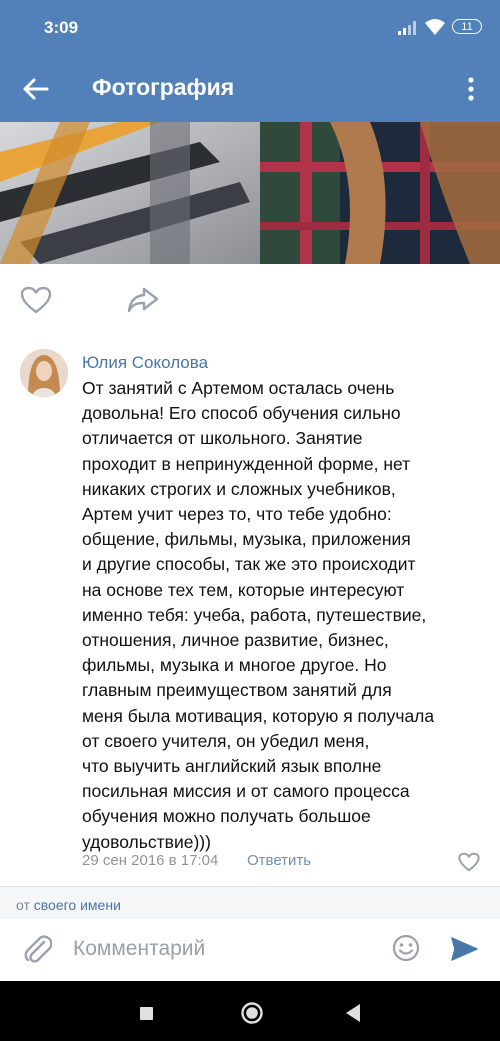 The height and width of the screenshot is (1041, 500). Describe the element at coordinates (252, 1015) in the screenshot. I see `home-icon` at that location.